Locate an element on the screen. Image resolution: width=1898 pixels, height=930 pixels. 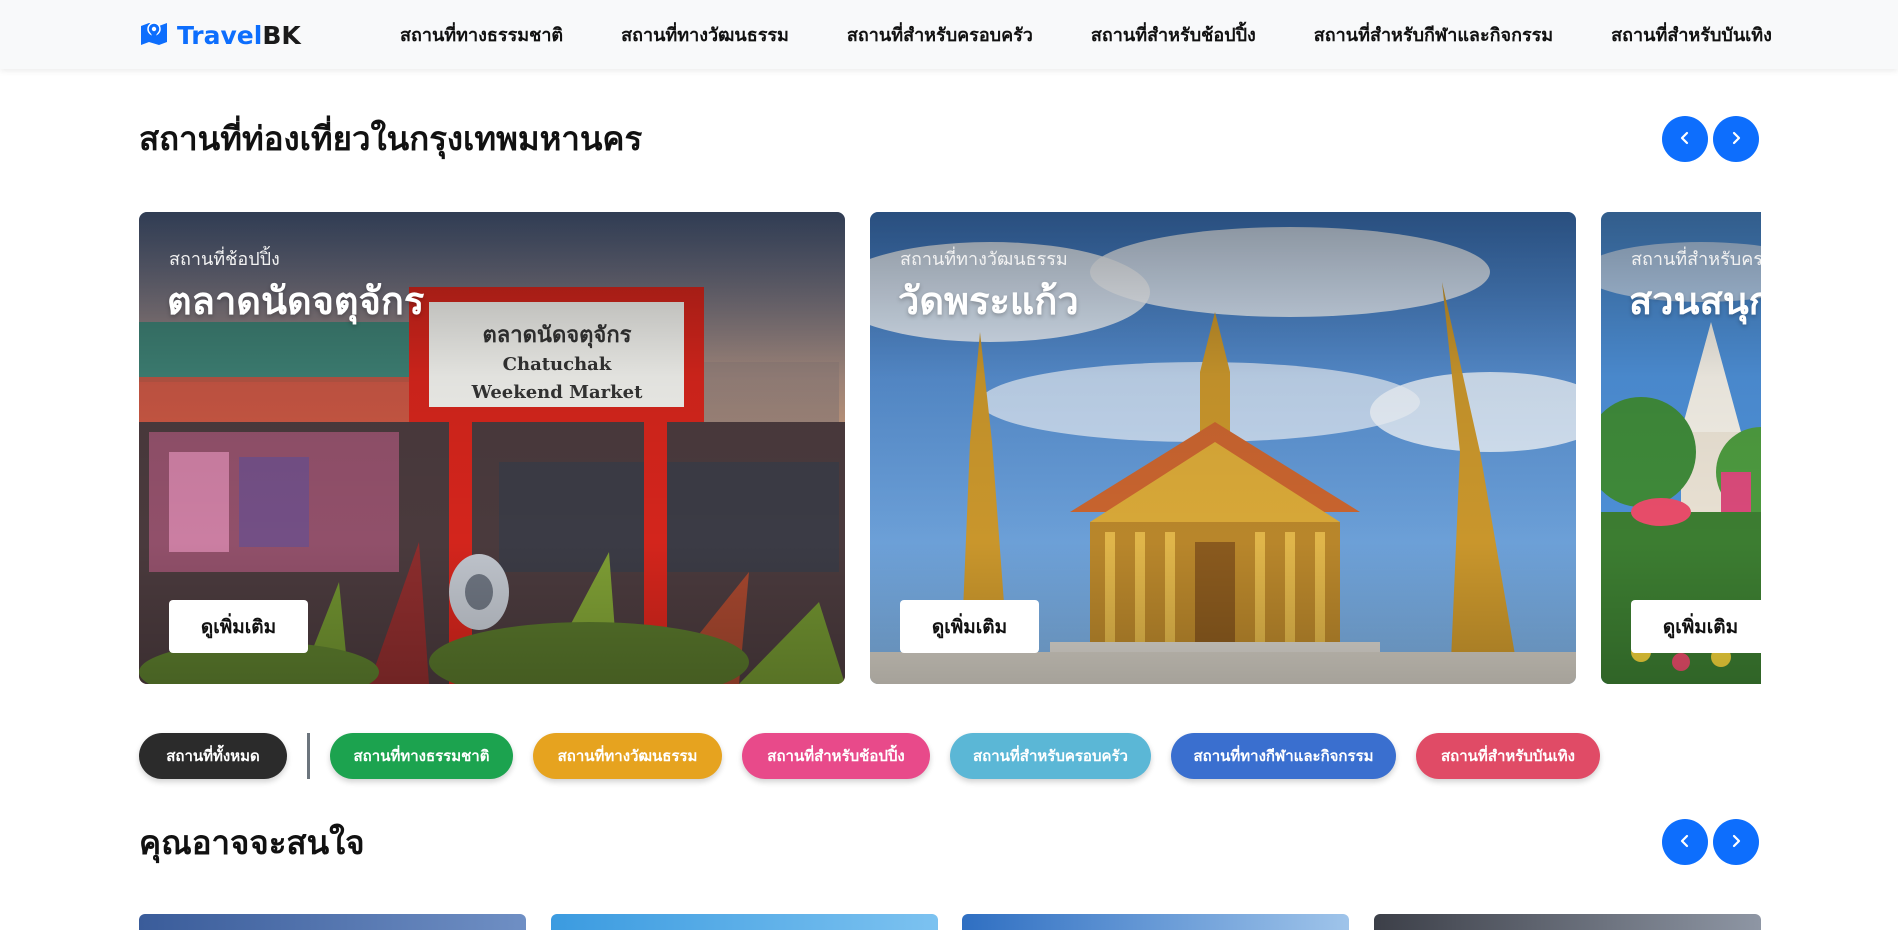
card-category: สถานที่สำหรับครอบครัว is located at coordinates (1696, 259).